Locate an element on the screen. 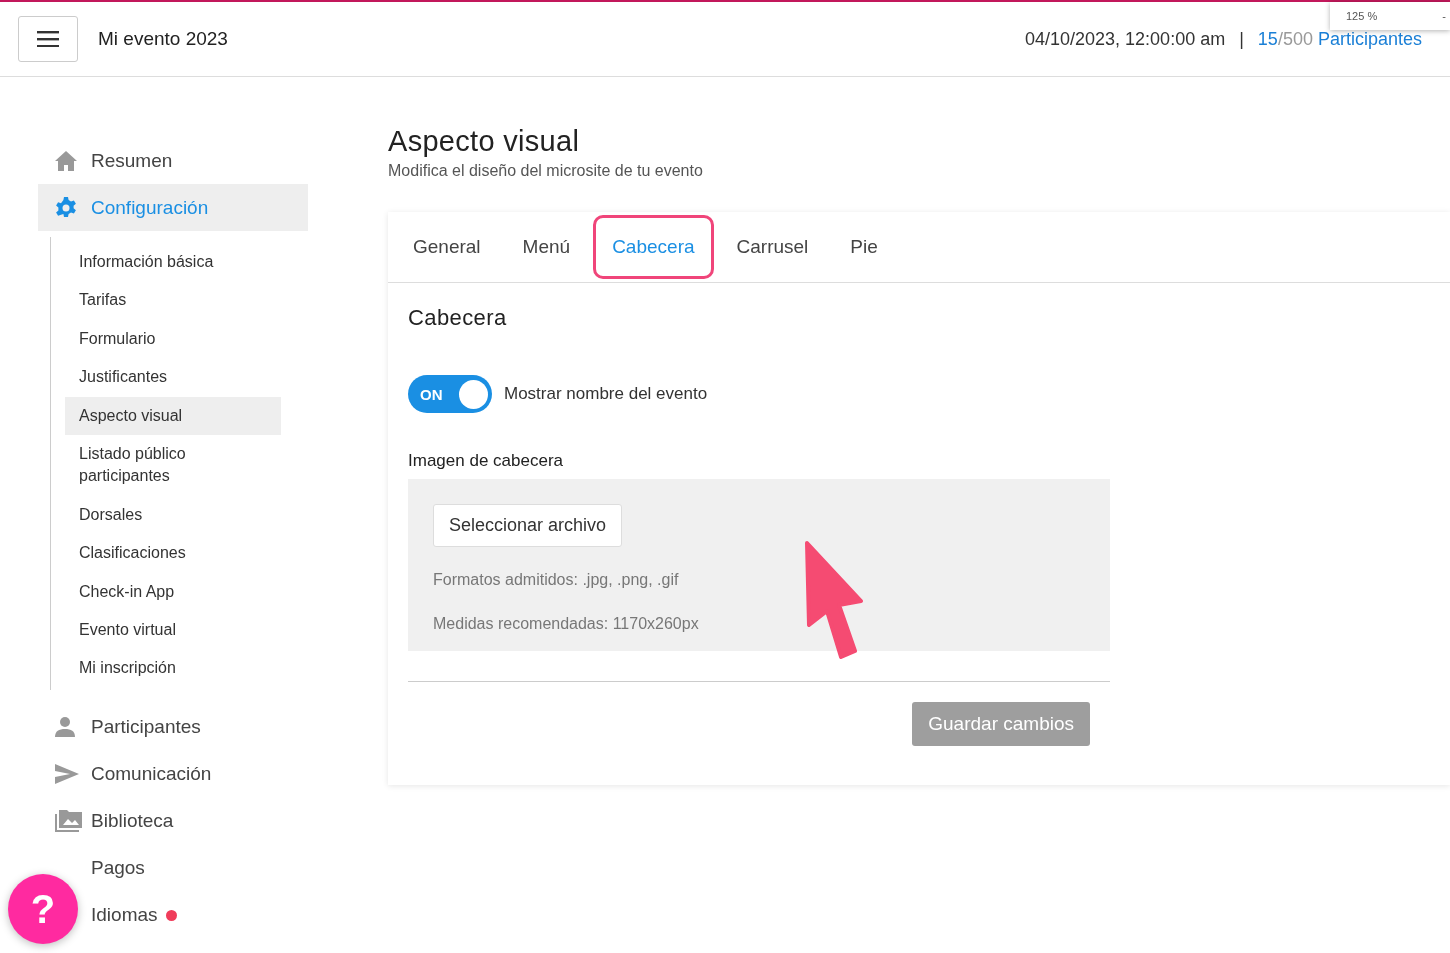  nav-subitem: Mi inscripción is located at coordinates (173, 668).